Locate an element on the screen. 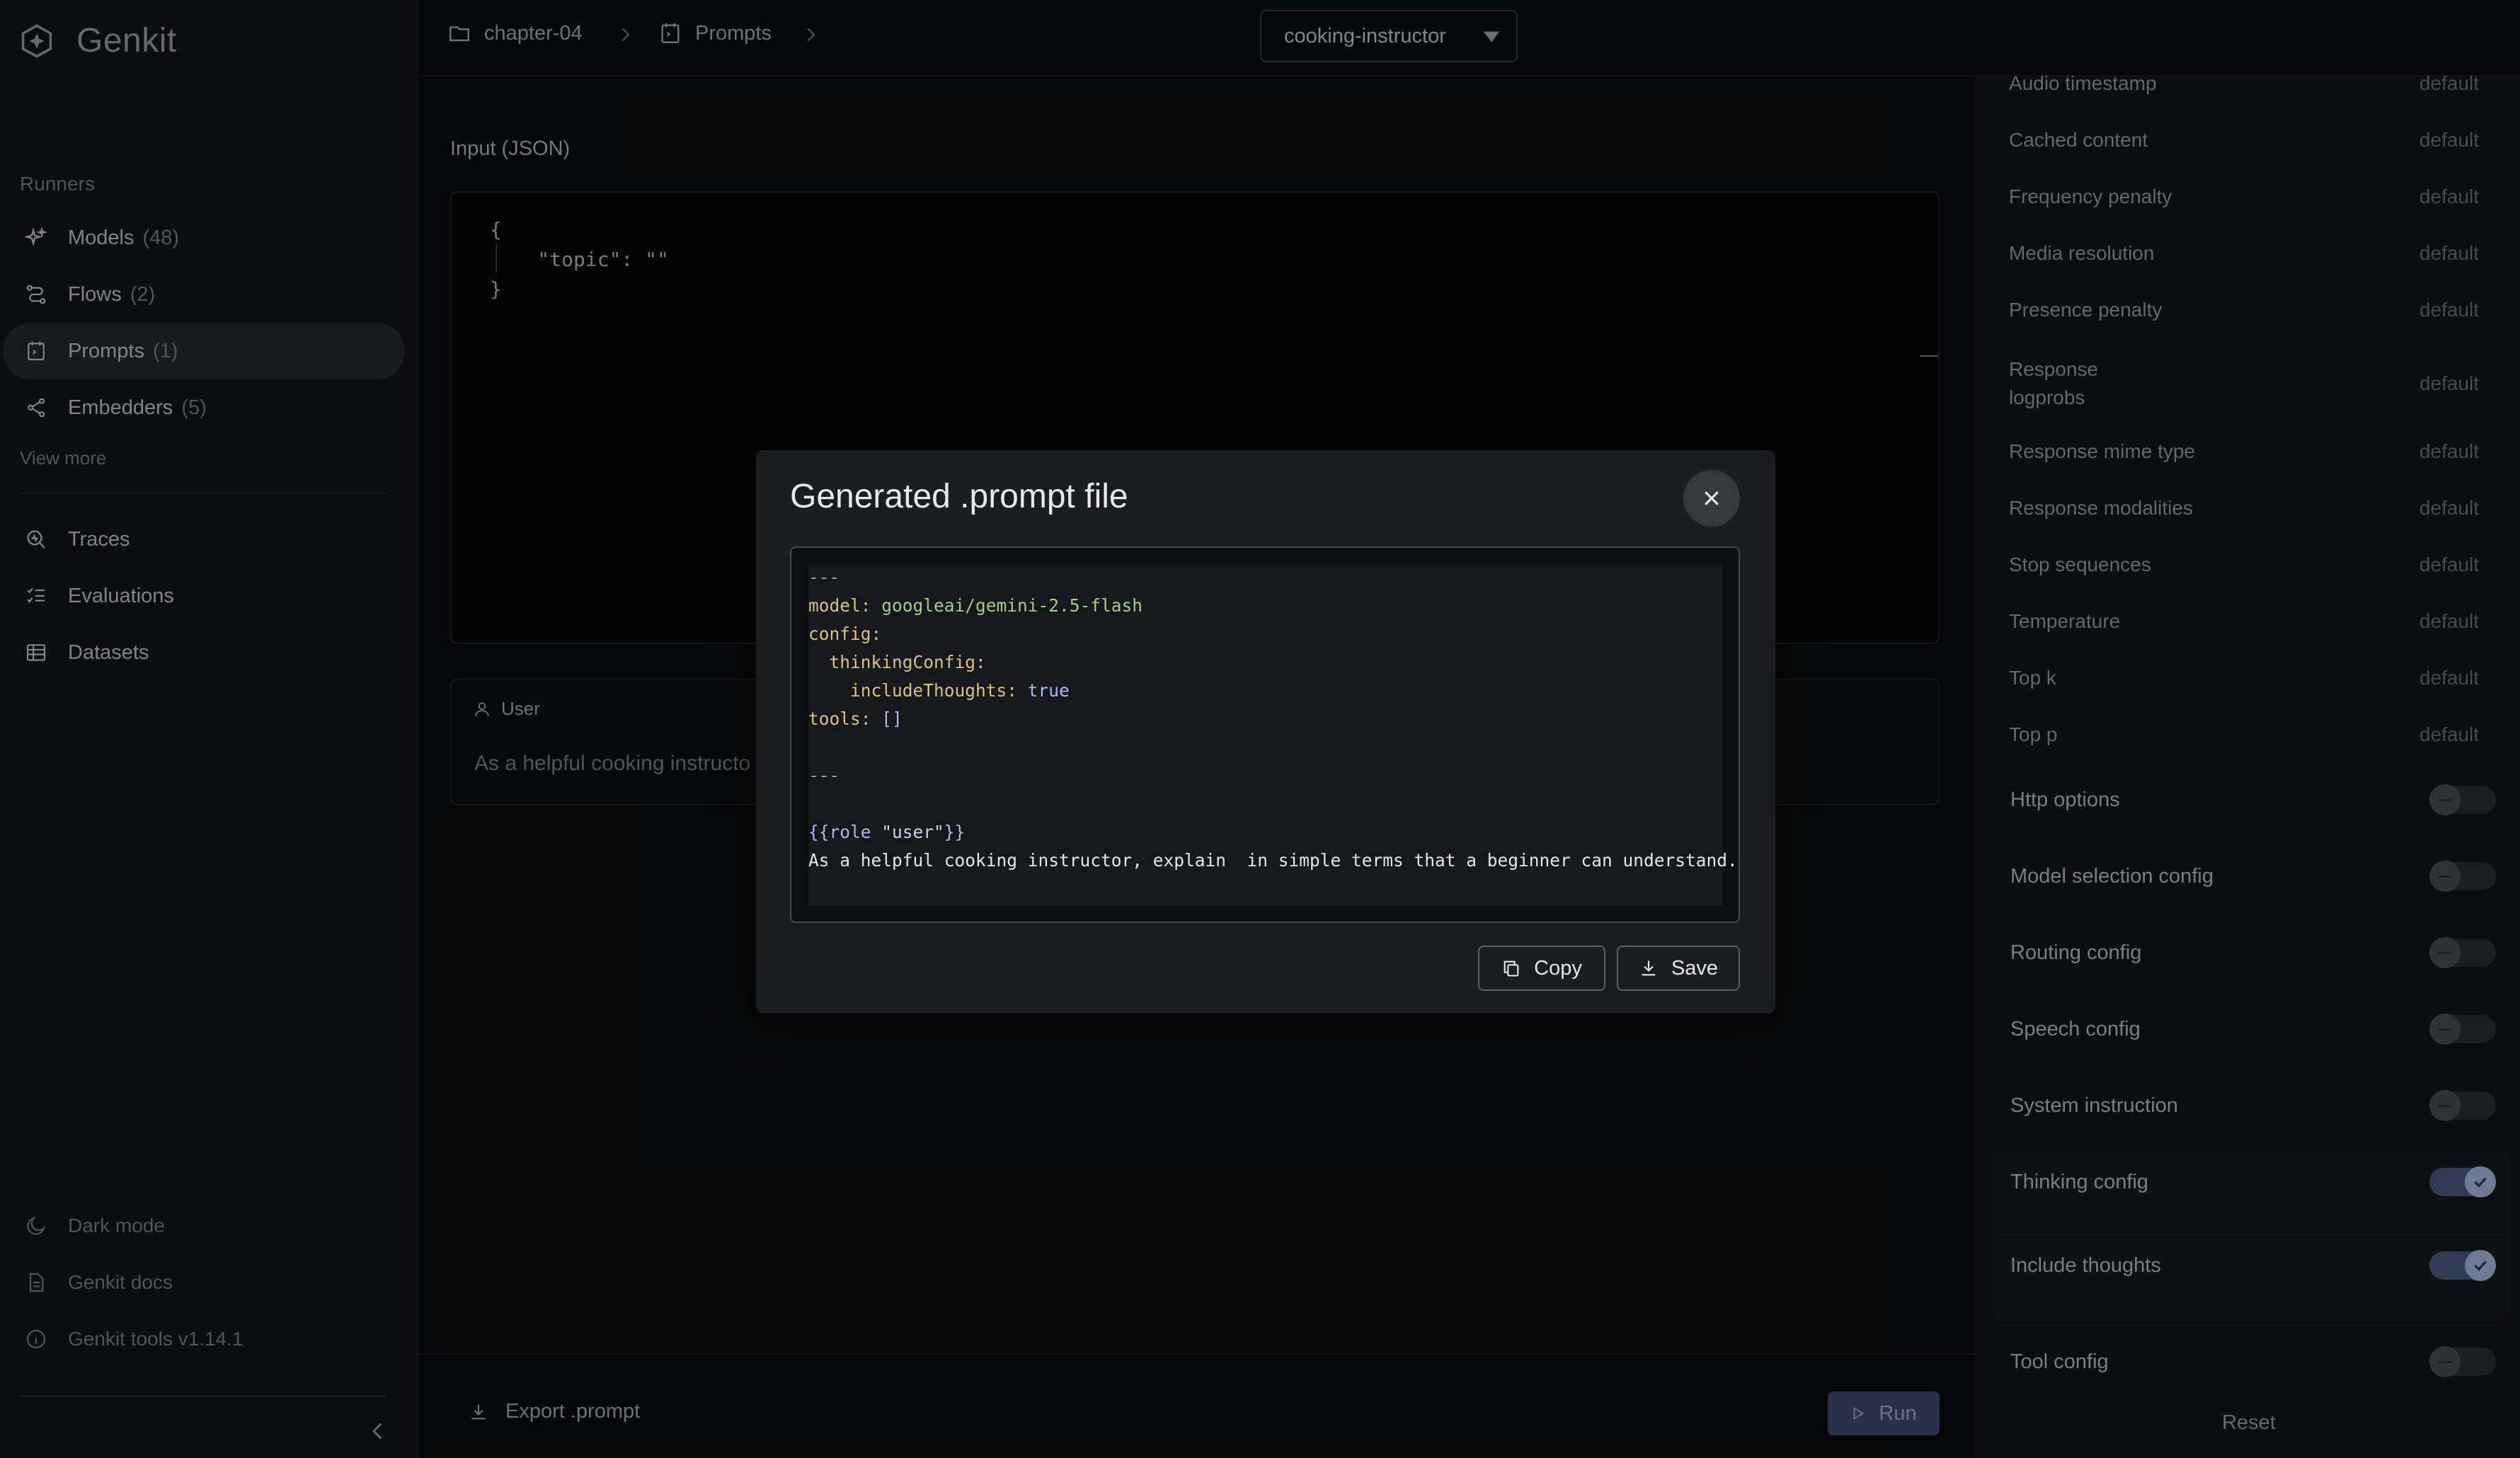  copy-label: Copy is located at coordinates (1558, 968).